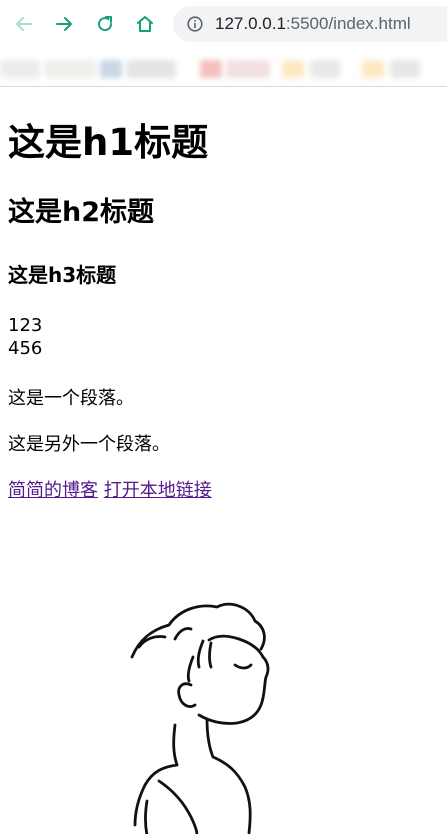 This screenshot has width=447, height=834. I want to click on links-row: 简简的博客 打开本地链接, so click(110, 491).